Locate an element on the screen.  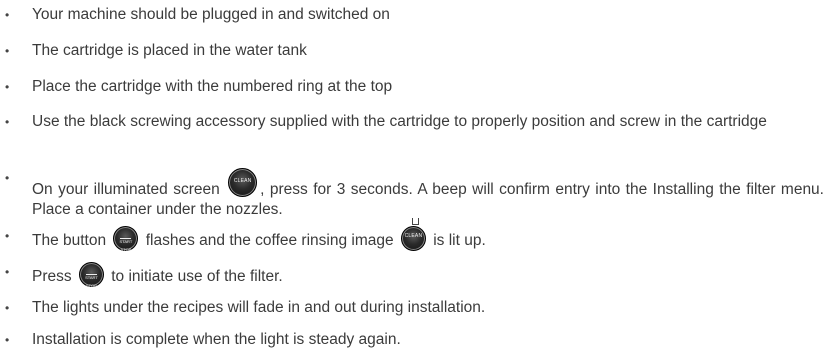
clean-button-icon: CLEAN is located at coordinates (243, 182).